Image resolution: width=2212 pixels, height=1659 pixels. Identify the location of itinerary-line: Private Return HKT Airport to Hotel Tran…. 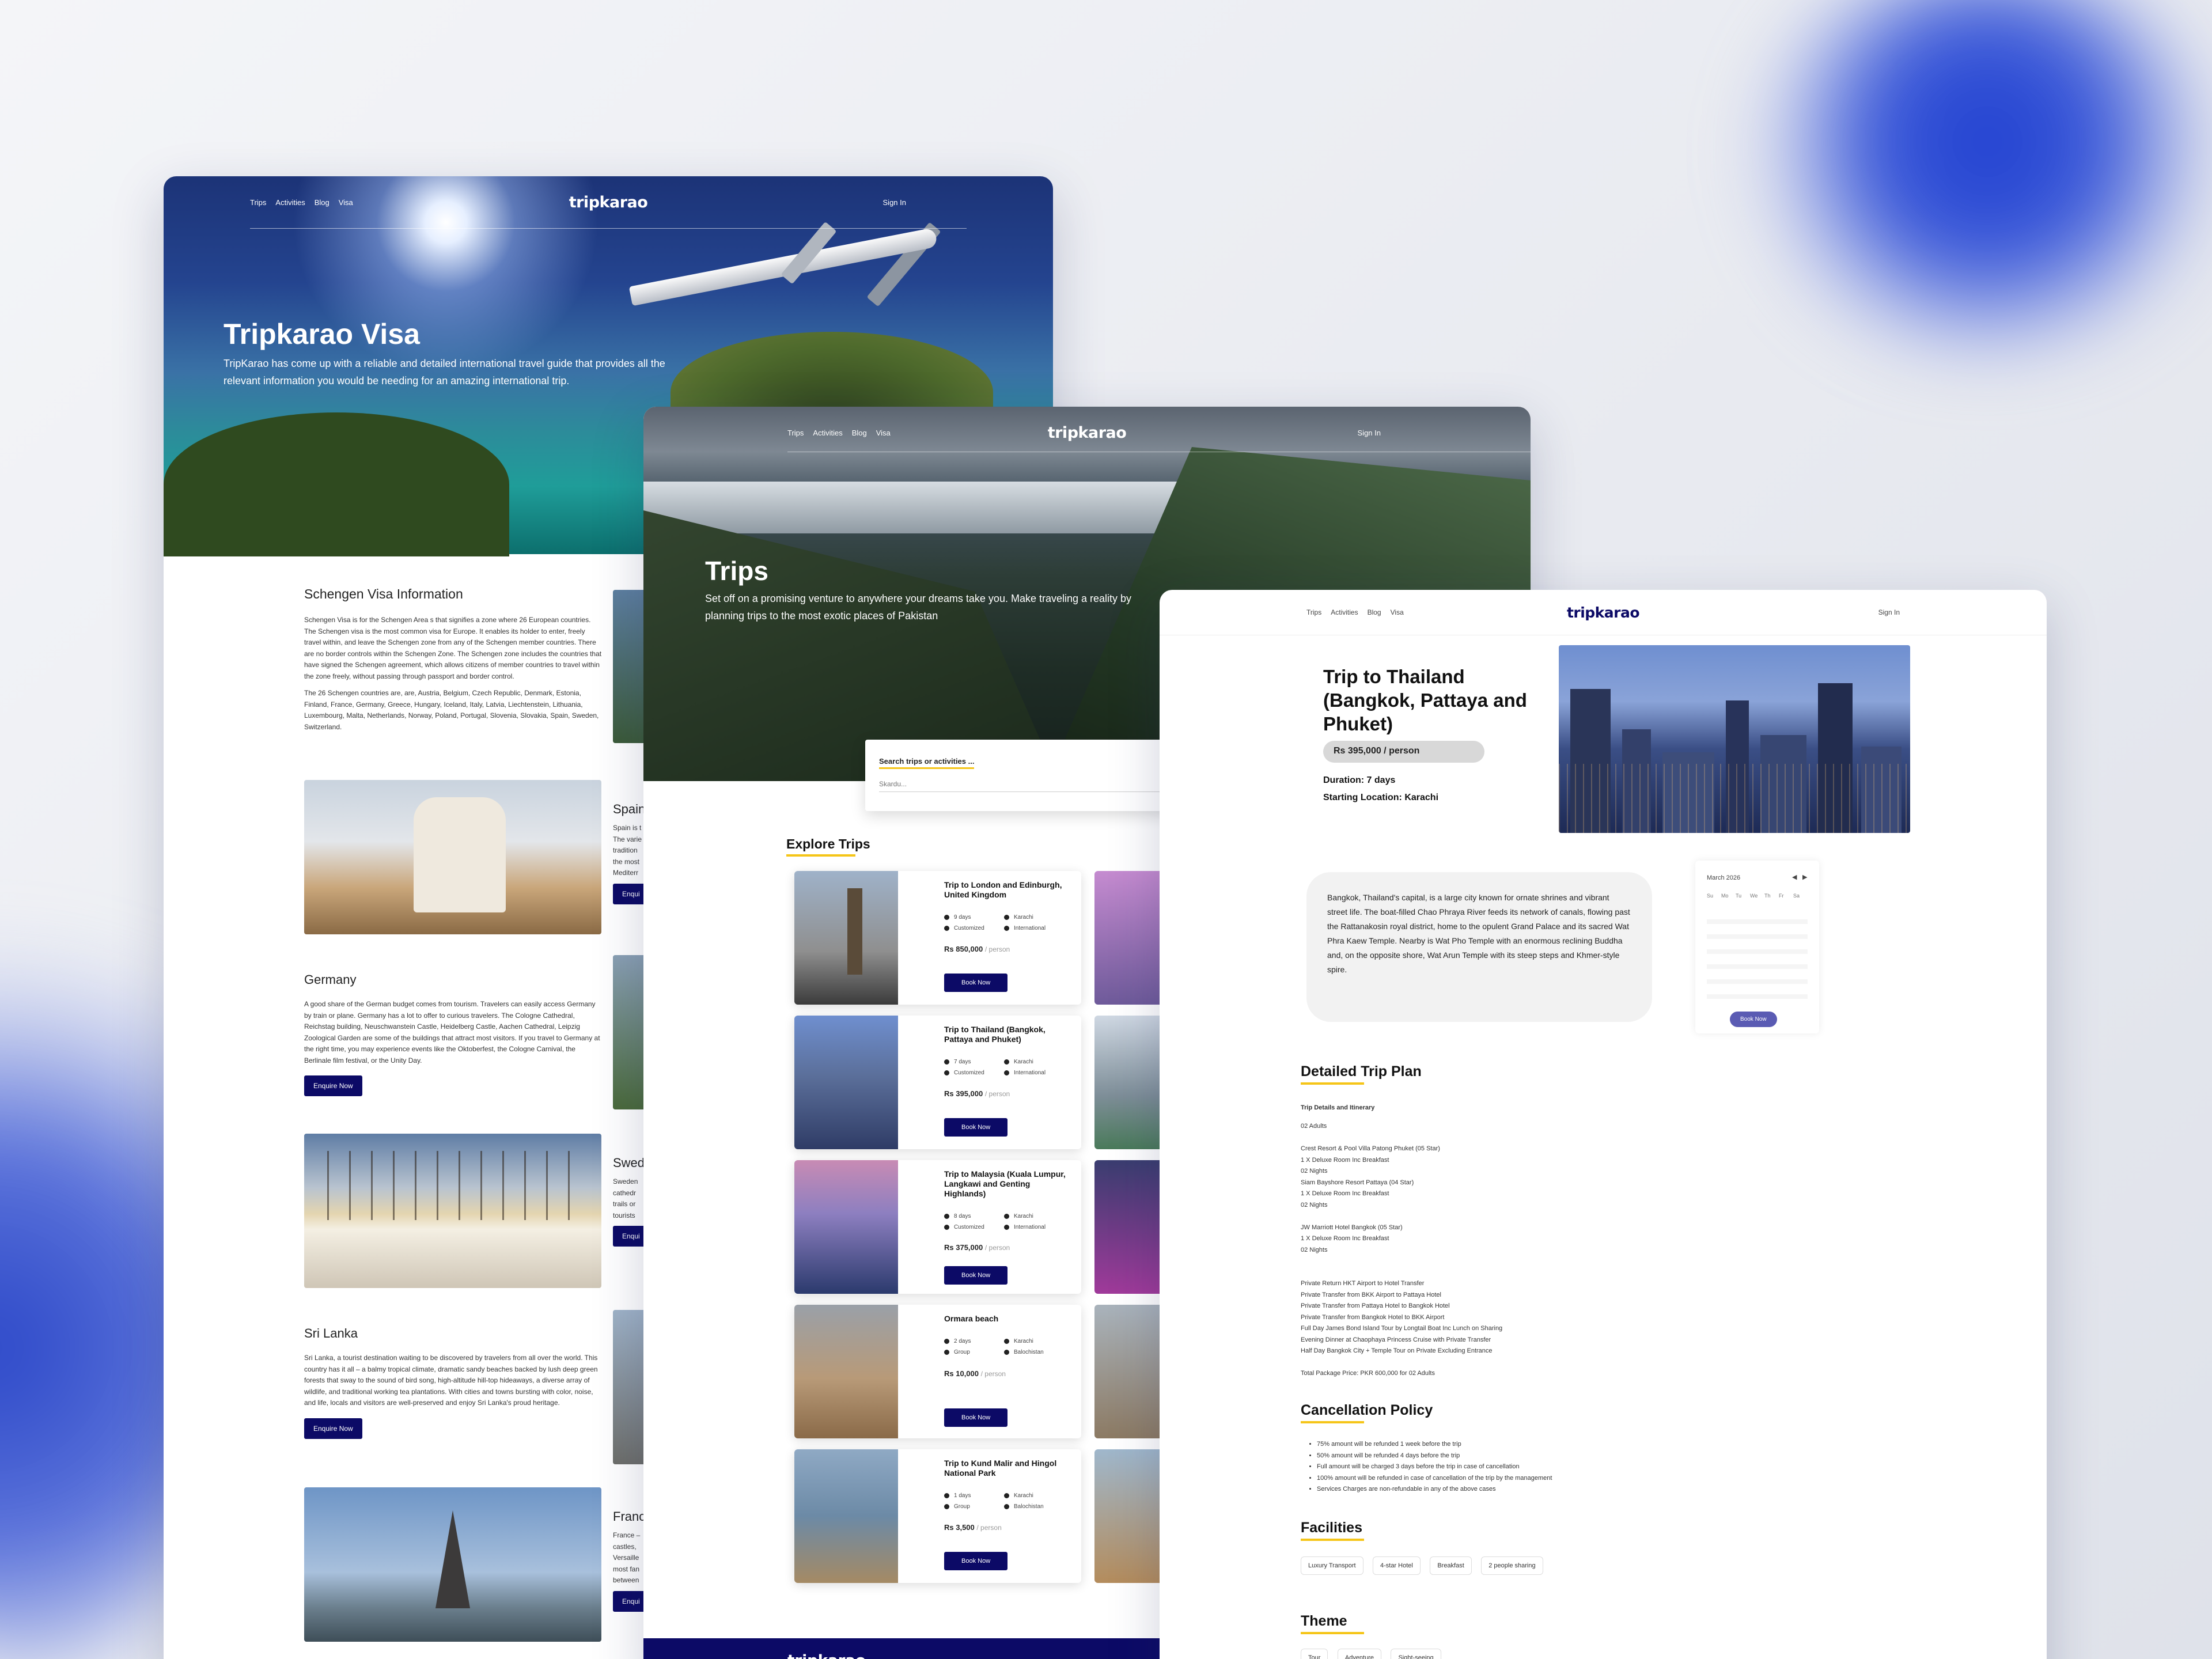
(1363, 1283).